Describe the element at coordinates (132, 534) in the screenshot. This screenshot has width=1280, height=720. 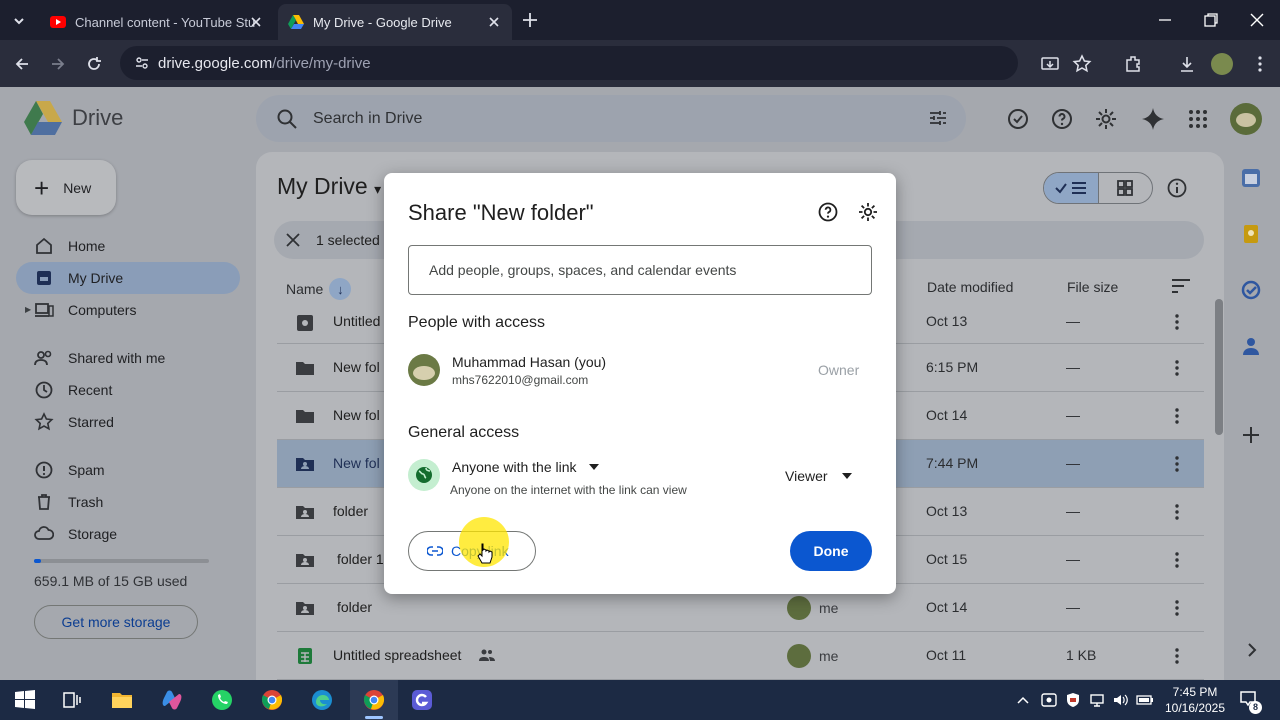
I see `sidebar-item-storage: Storage` at that location.